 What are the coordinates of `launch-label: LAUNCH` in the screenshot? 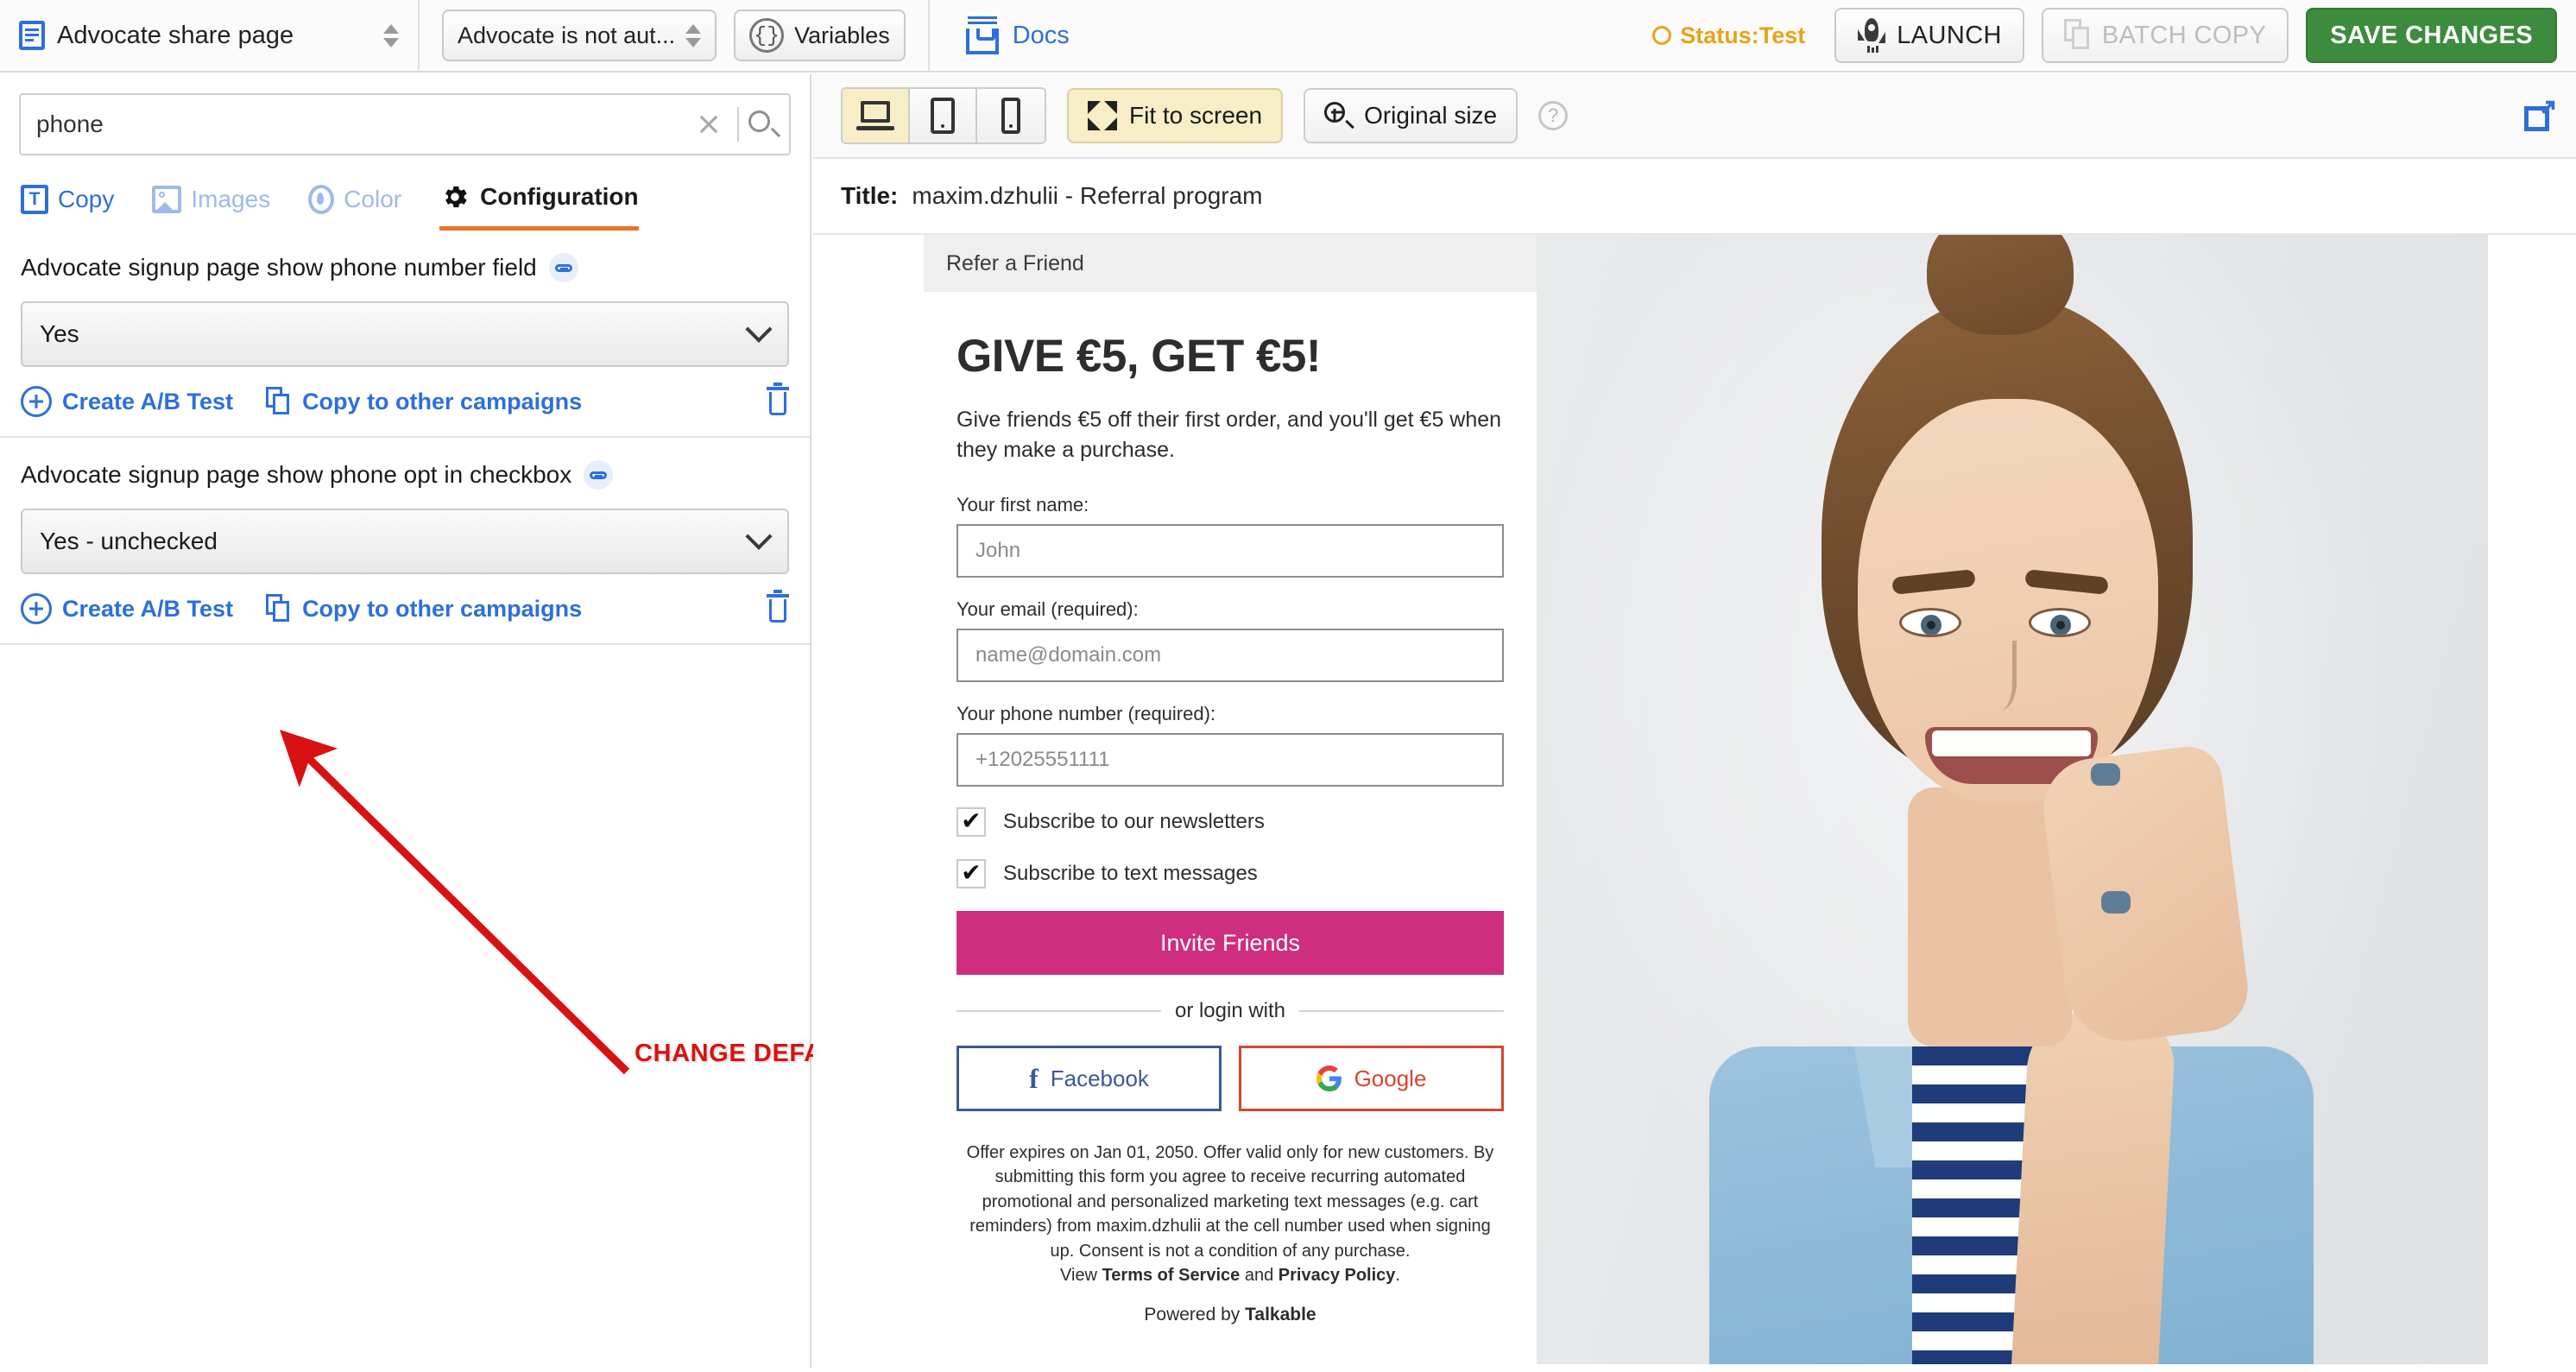 It's located at (1949, 35).